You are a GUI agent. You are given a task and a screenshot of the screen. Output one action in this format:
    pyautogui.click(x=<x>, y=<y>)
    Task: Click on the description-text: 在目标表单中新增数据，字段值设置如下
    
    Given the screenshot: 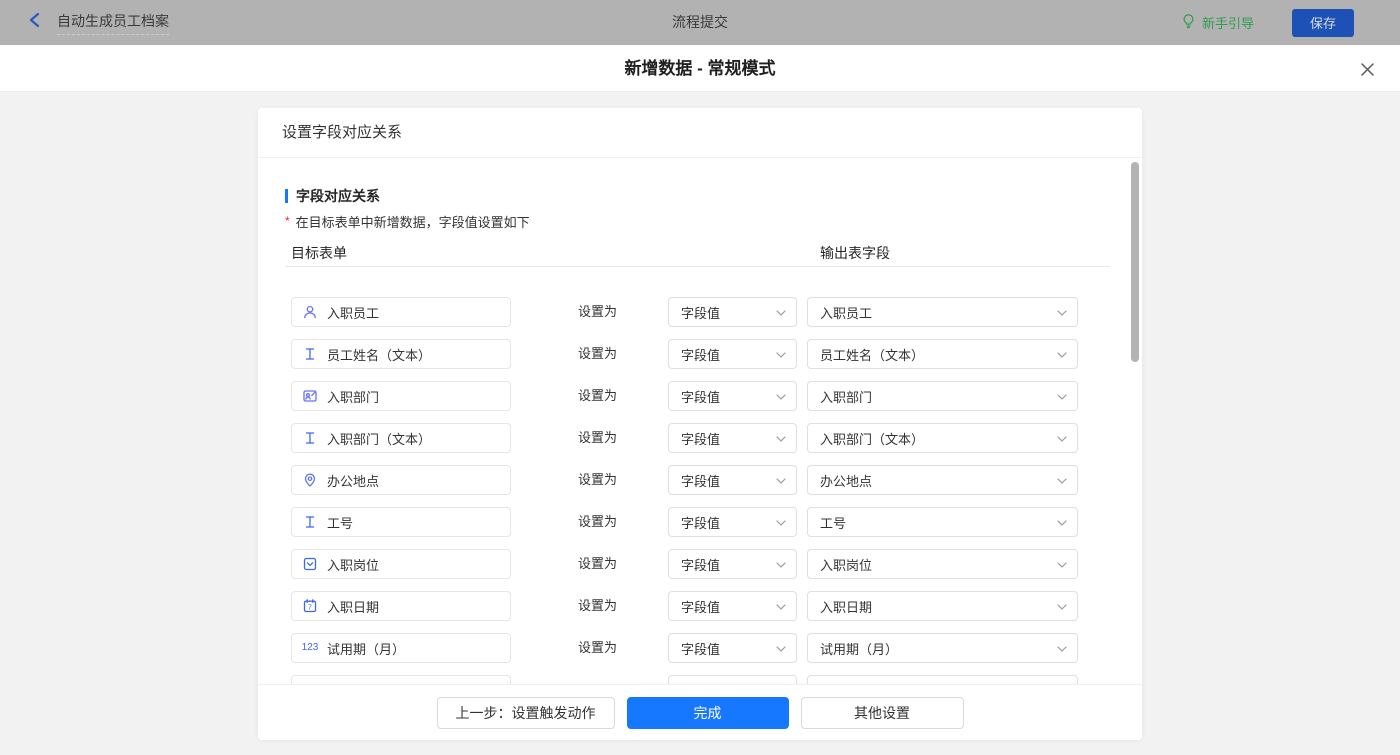 What is the action you would take?
    pyautogui.click(x=412, y=222)
    